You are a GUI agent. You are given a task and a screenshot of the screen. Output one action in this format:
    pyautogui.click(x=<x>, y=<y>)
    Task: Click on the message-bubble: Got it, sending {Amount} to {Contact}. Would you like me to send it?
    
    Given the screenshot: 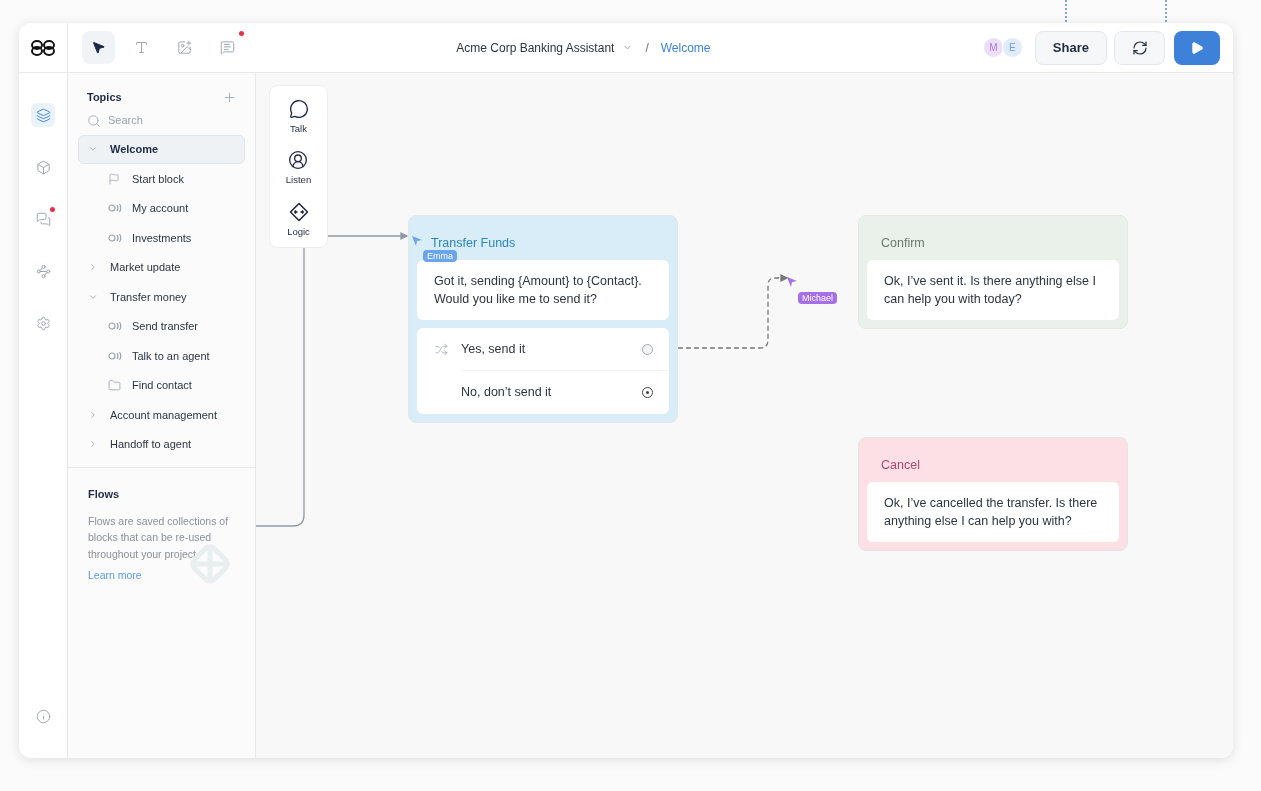 What is the action you would take?
    pyautogui.click(x=543, y=290)
    